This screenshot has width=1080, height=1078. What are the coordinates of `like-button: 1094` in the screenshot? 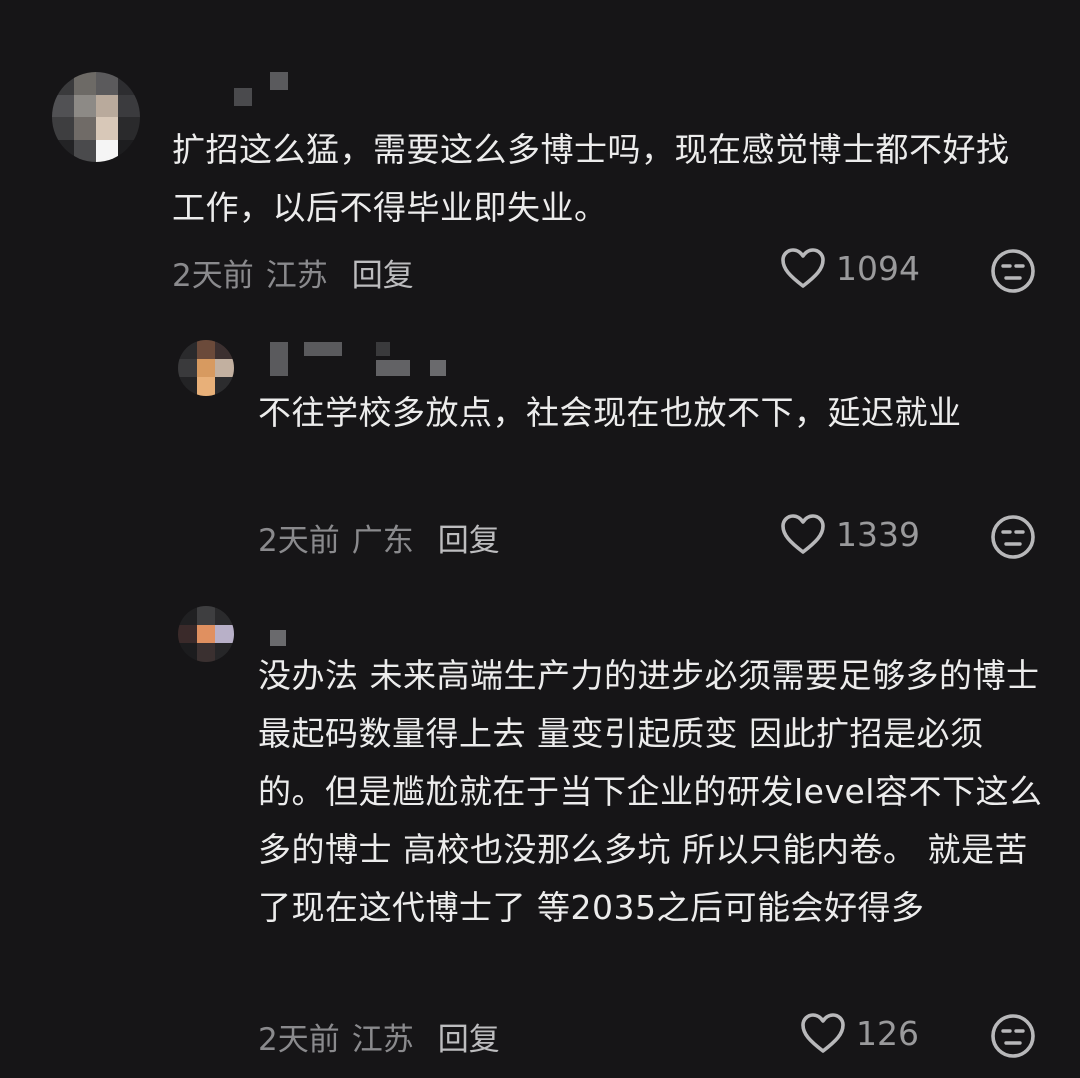 It's located at (850, 268).